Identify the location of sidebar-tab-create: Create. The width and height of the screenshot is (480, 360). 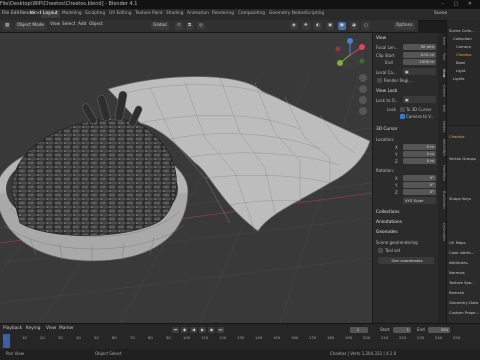
(442, 91).